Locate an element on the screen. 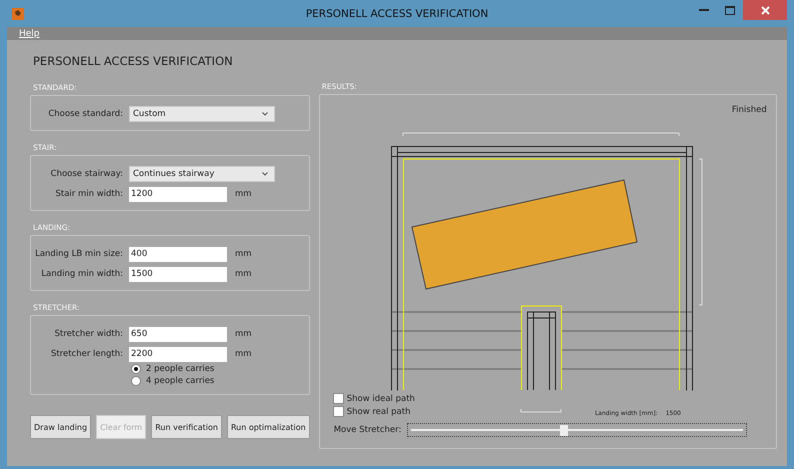 Image resolution: width=794 pixels, height=469 pixels. checkbox-label: Show real path is located at coordinates (378, 411).